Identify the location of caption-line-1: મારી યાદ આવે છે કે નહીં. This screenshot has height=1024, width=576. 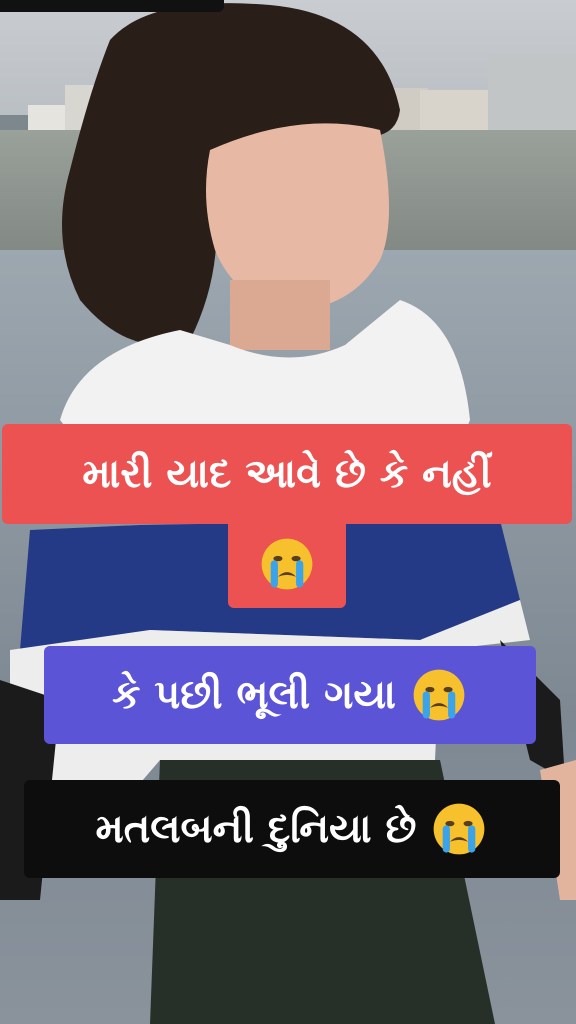
(287, 474).